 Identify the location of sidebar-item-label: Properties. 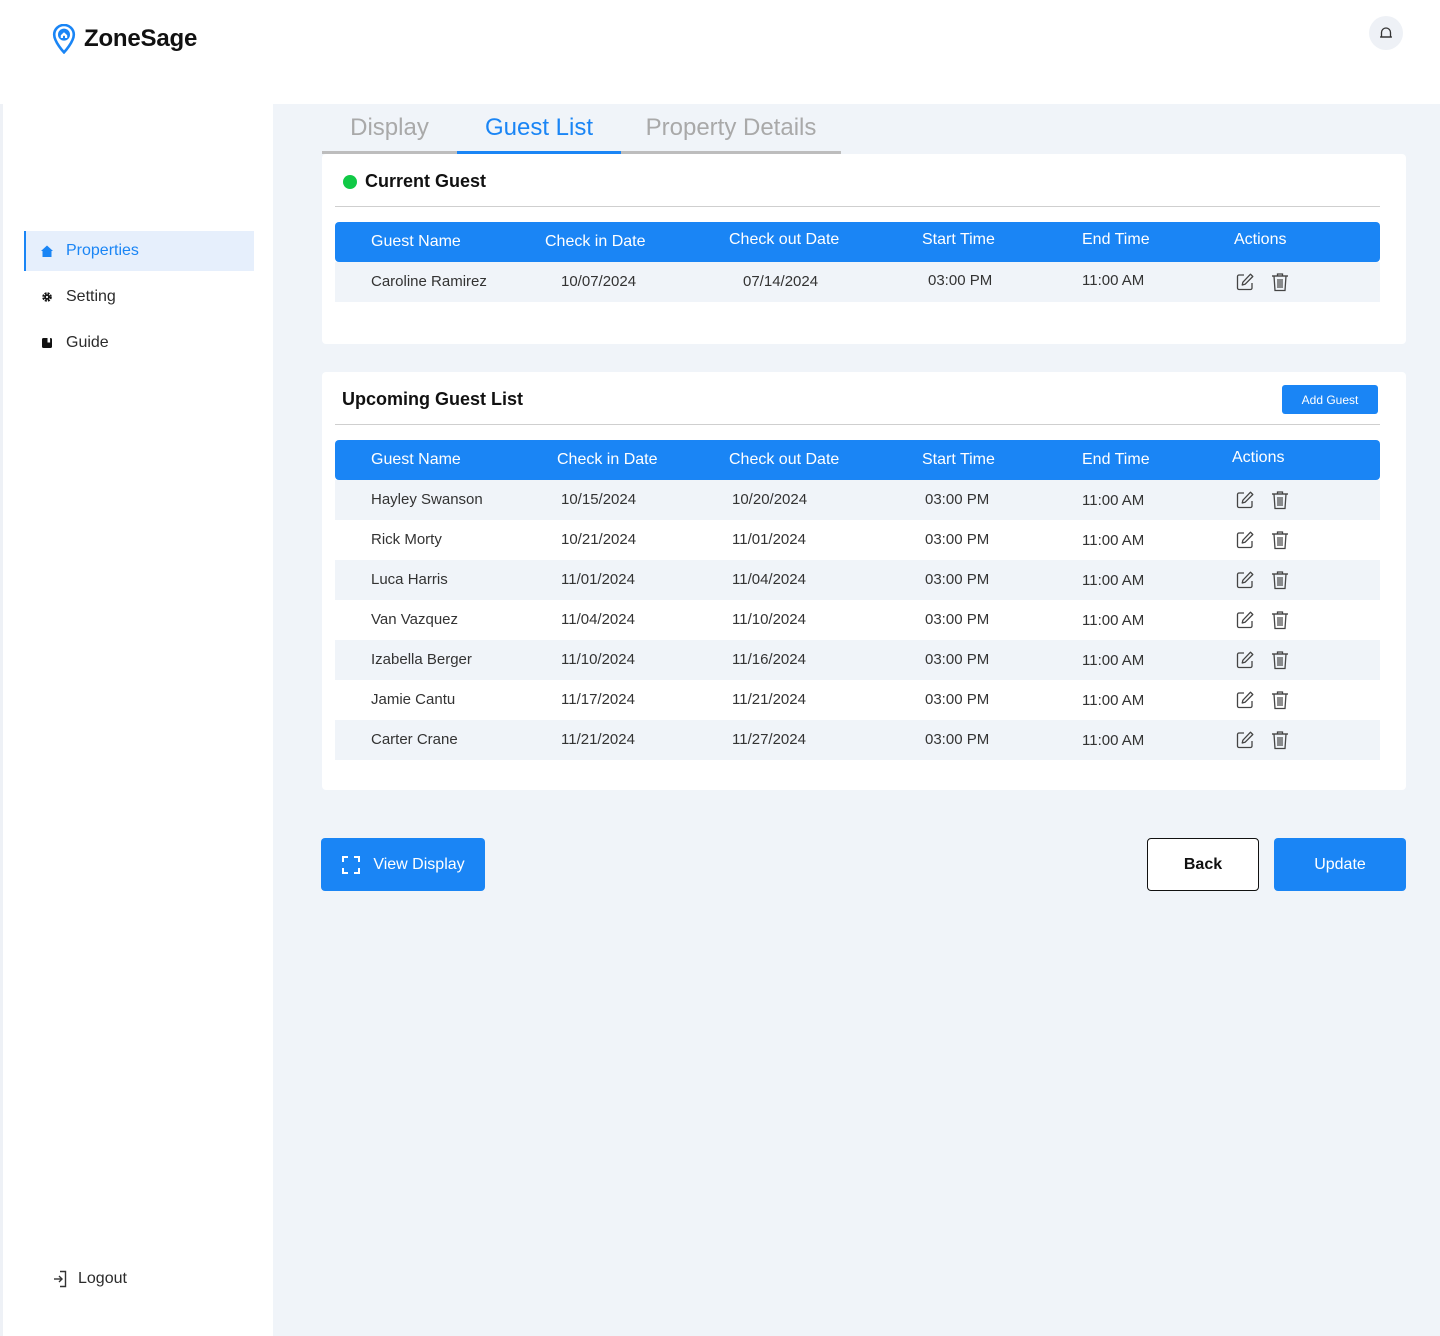
(102, 250).